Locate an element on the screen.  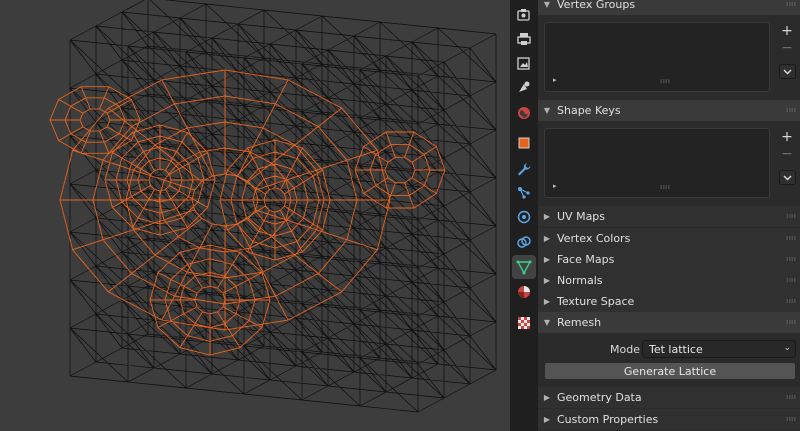
render-icon is located at coordinates (523, 15).